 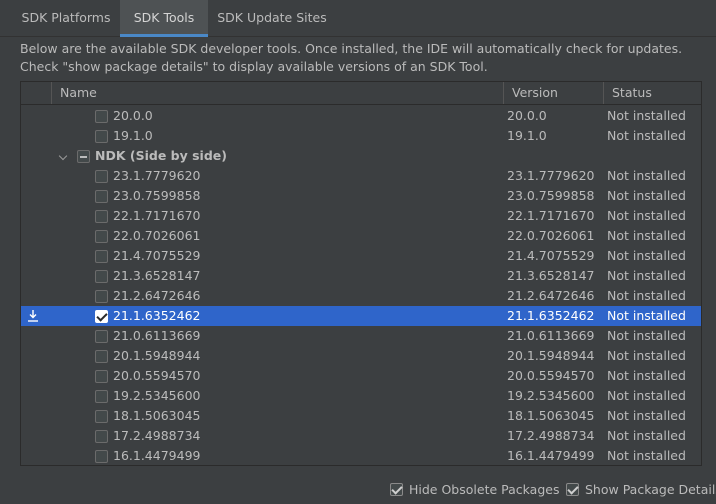 I want to click on row-name: 21.0.6113669, so click(x=157, y=335).